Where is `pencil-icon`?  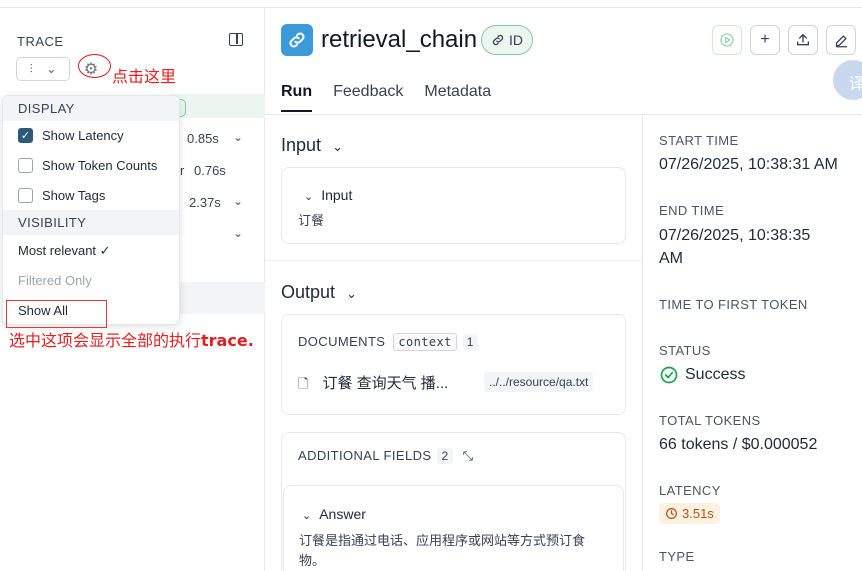 pencil-icon is located at coordinates (841, 40).